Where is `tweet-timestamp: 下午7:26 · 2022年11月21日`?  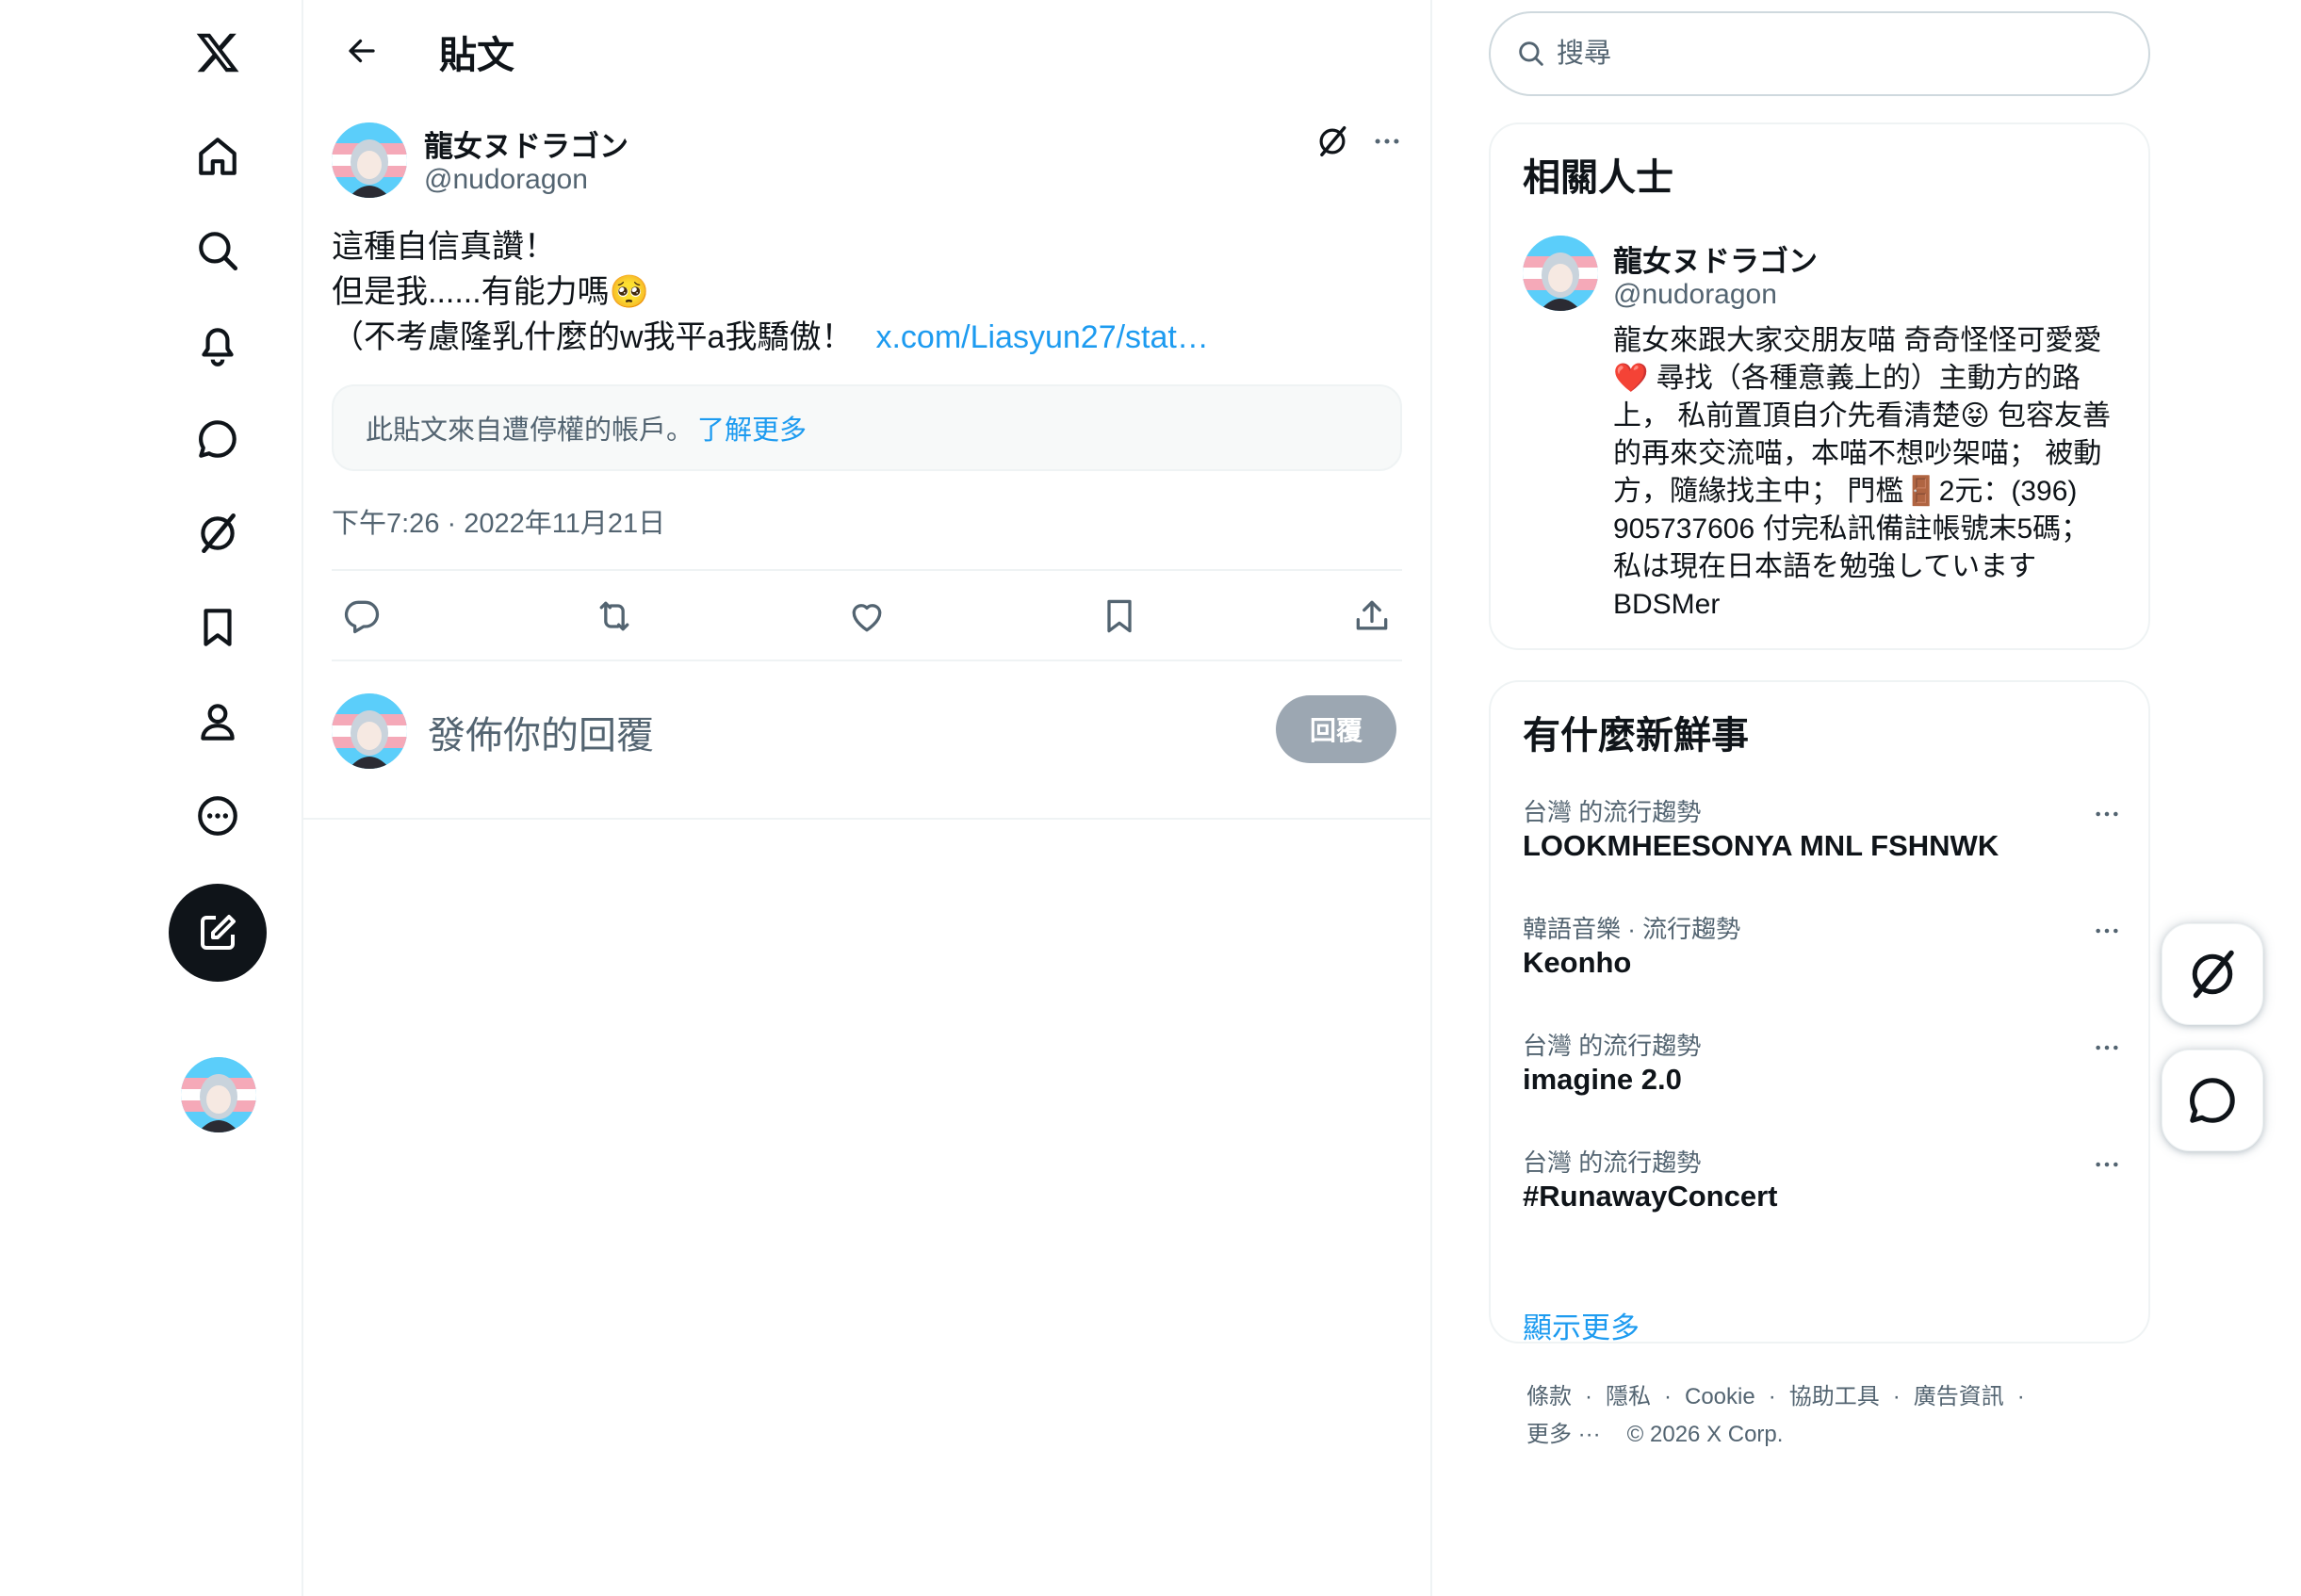 tweet-timestamp: 下午7:26 · 2022年11月21日 is located at coordinates (498, 521).